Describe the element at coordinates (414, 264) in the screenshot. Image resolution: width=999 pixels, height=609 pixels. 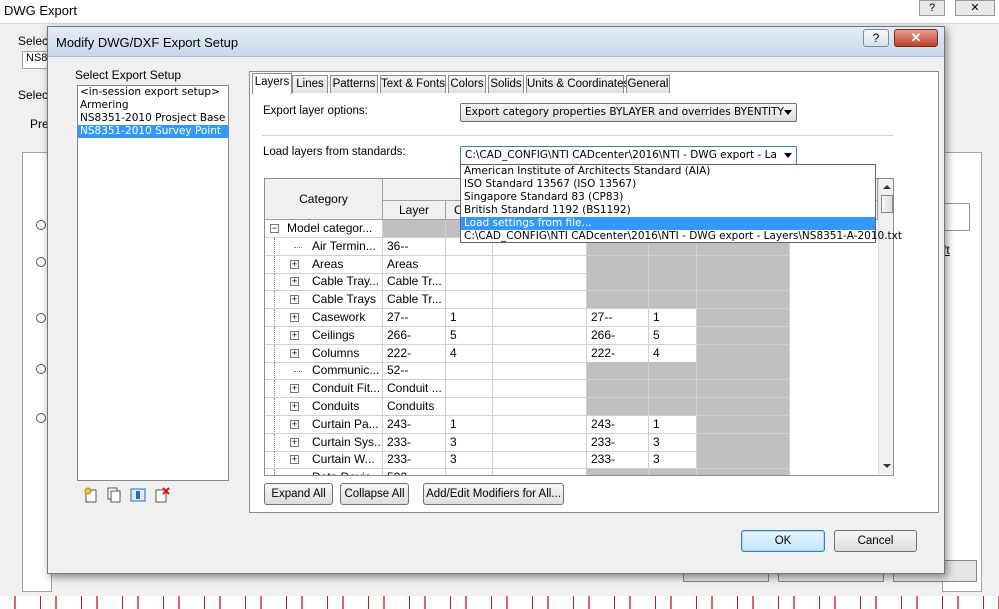
I see `layer-cell: Areas` at that location.